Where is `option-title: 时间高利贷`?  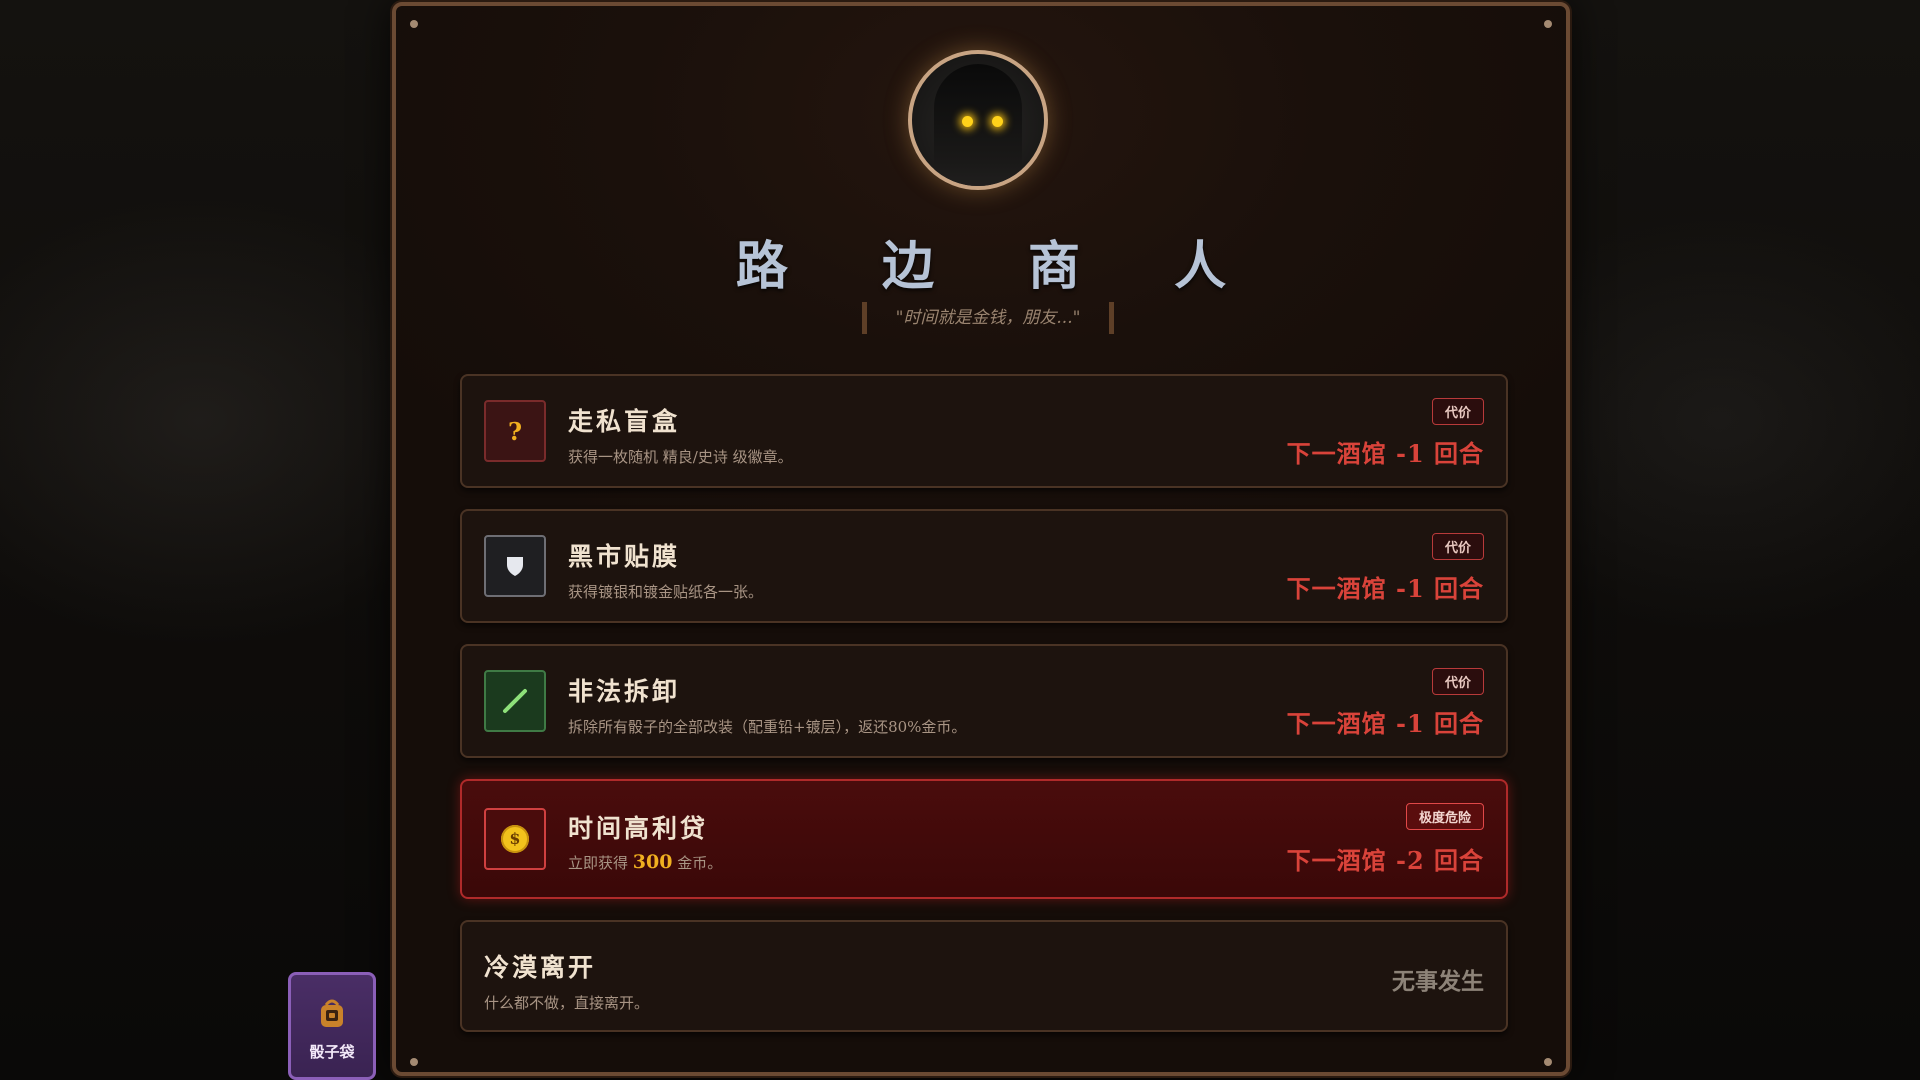 option-title: 时间高利贷 is located at coordinates (638, 828).